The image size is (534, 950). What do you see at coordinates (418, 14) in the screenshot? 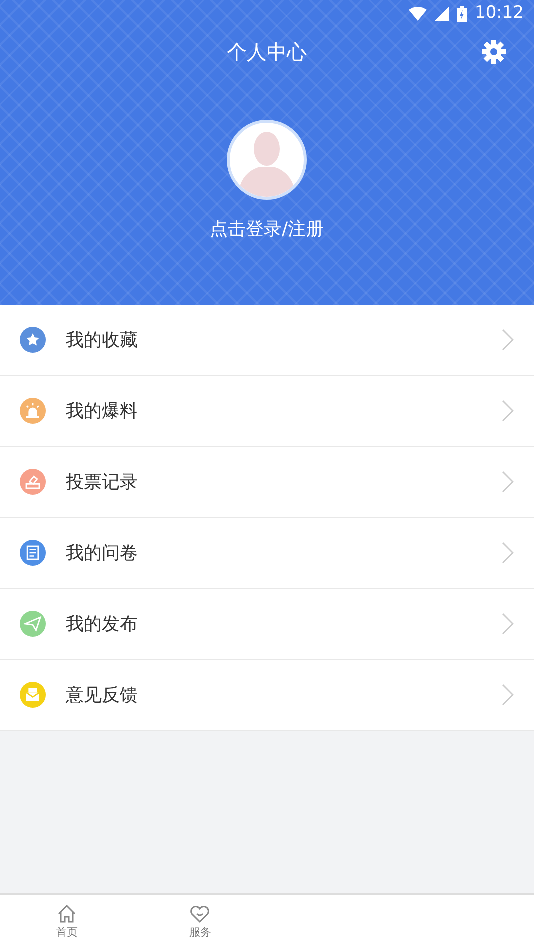
I see `wifi-icon` at bounding box center [418, 14].